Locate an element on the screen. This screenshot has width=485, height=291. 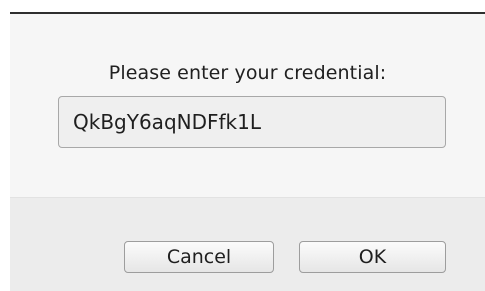
cancel-button: Cancel is located at coordinates (199, 257).